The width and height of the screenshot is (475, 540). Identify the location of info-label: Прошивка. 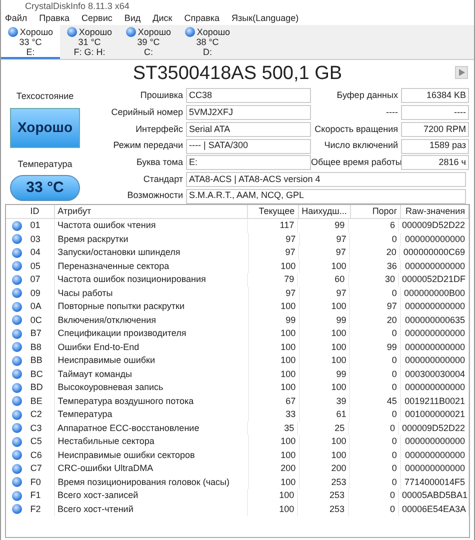
(161, 95).